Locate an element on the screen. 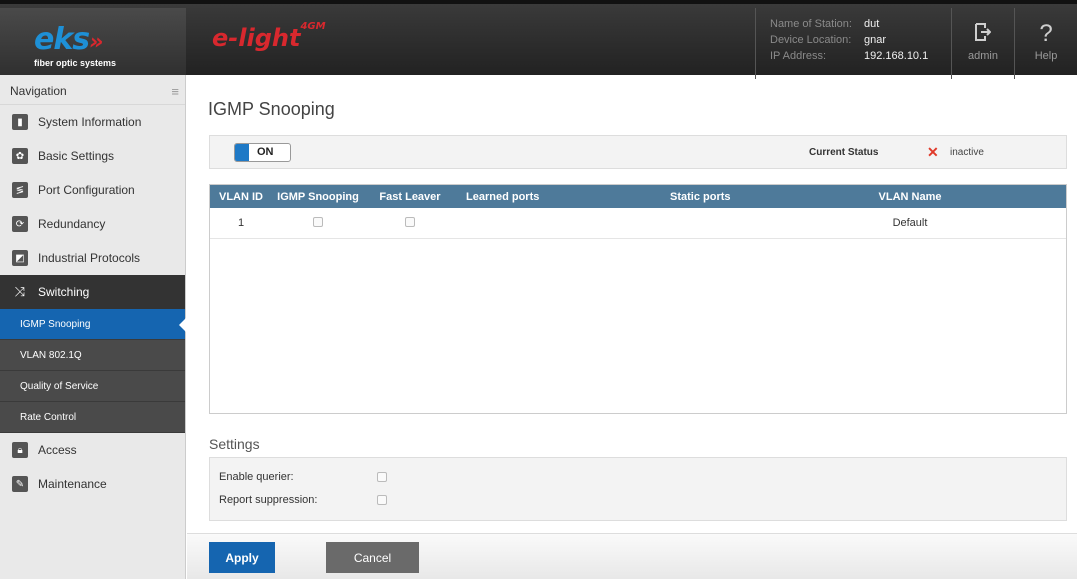 Image resolution: width=1077 pixels, height=579 pixels. lock-icon: 🔒︎ is located at coordinates (20, 450).